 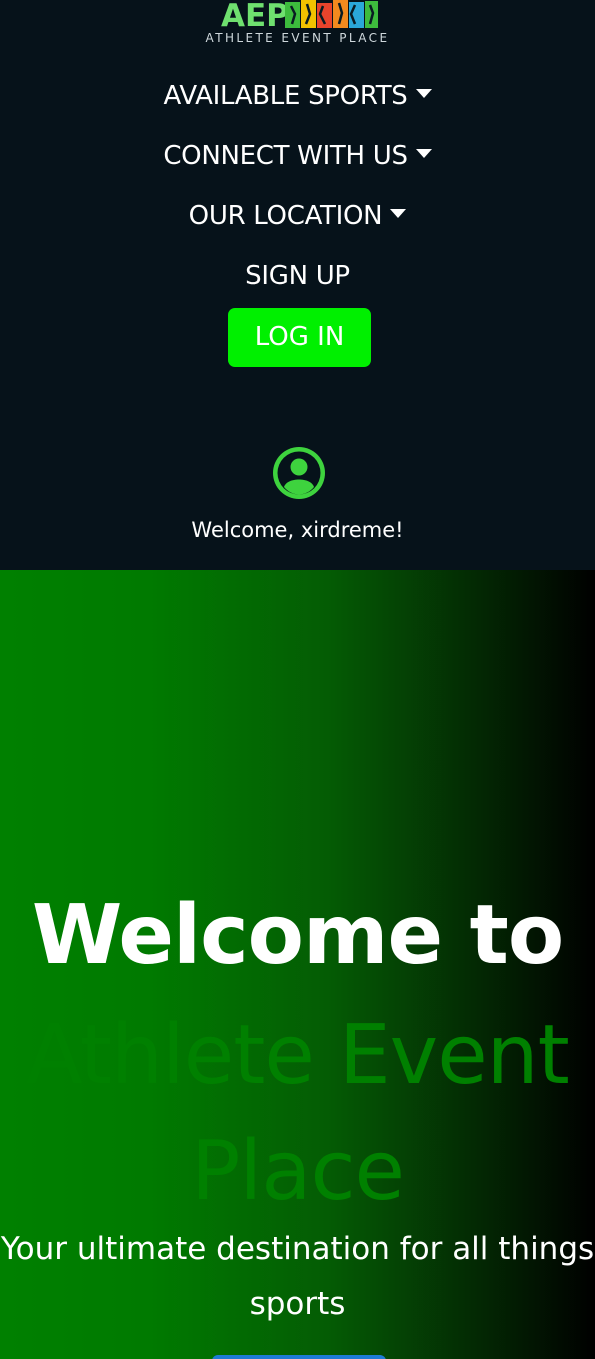 What do you see at coordinates (298, 1113) in the screenshot?
I see `hero-title-line2: Athlete Event Place` at bounding box center [298, 1113].